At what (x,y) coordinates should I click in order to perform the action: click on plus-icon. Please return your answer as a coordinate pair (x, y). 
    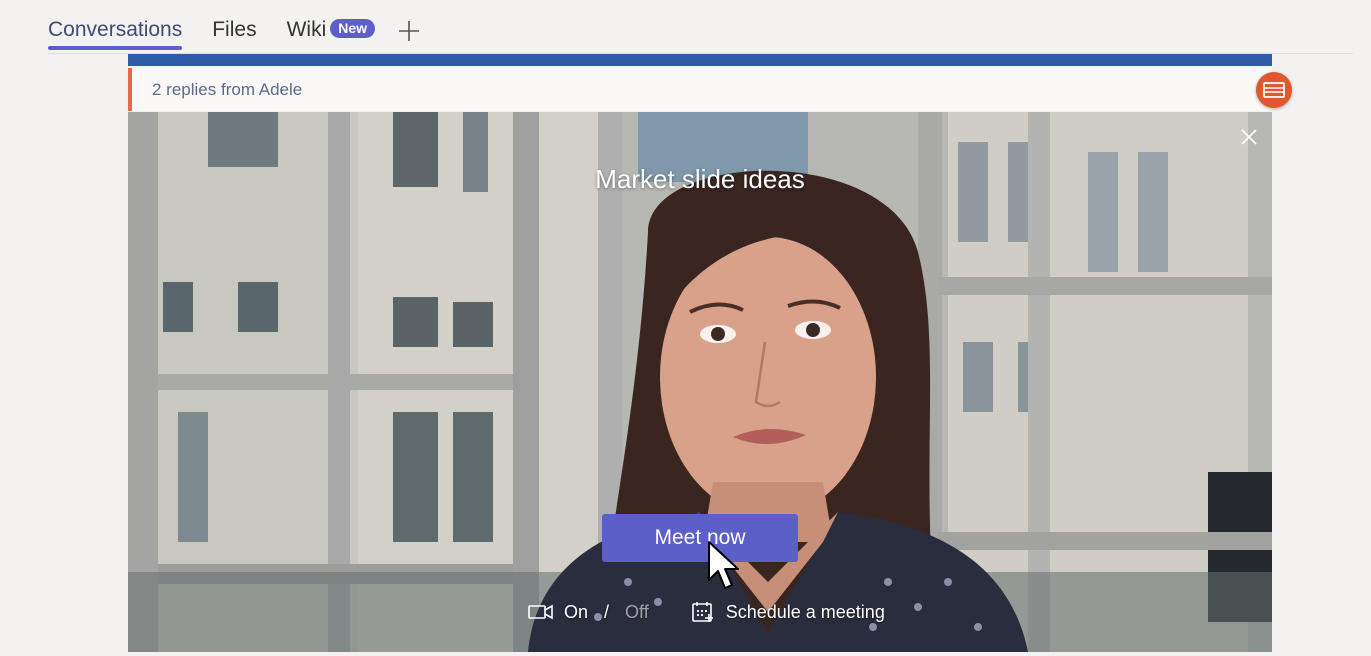
    Looking at the image, I should click on (409, 31).